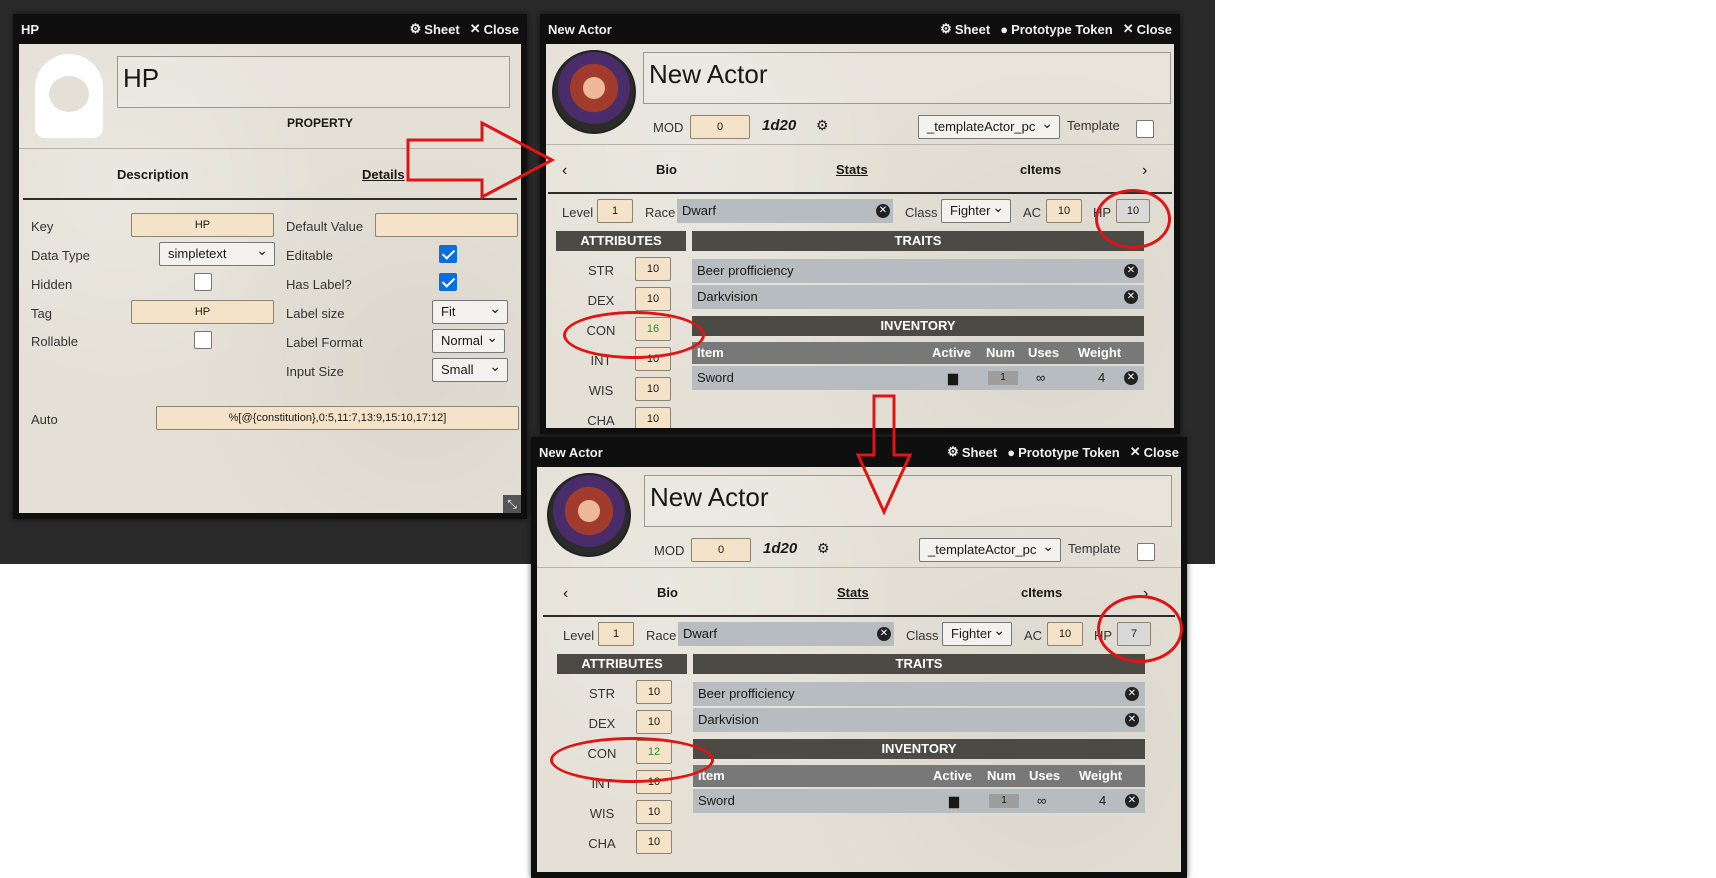 This screenshot has width=1716, height=878. Describe the element at coordinates (442, 29) in the screenshot. I see `sheet-label: Sheet` at that location.